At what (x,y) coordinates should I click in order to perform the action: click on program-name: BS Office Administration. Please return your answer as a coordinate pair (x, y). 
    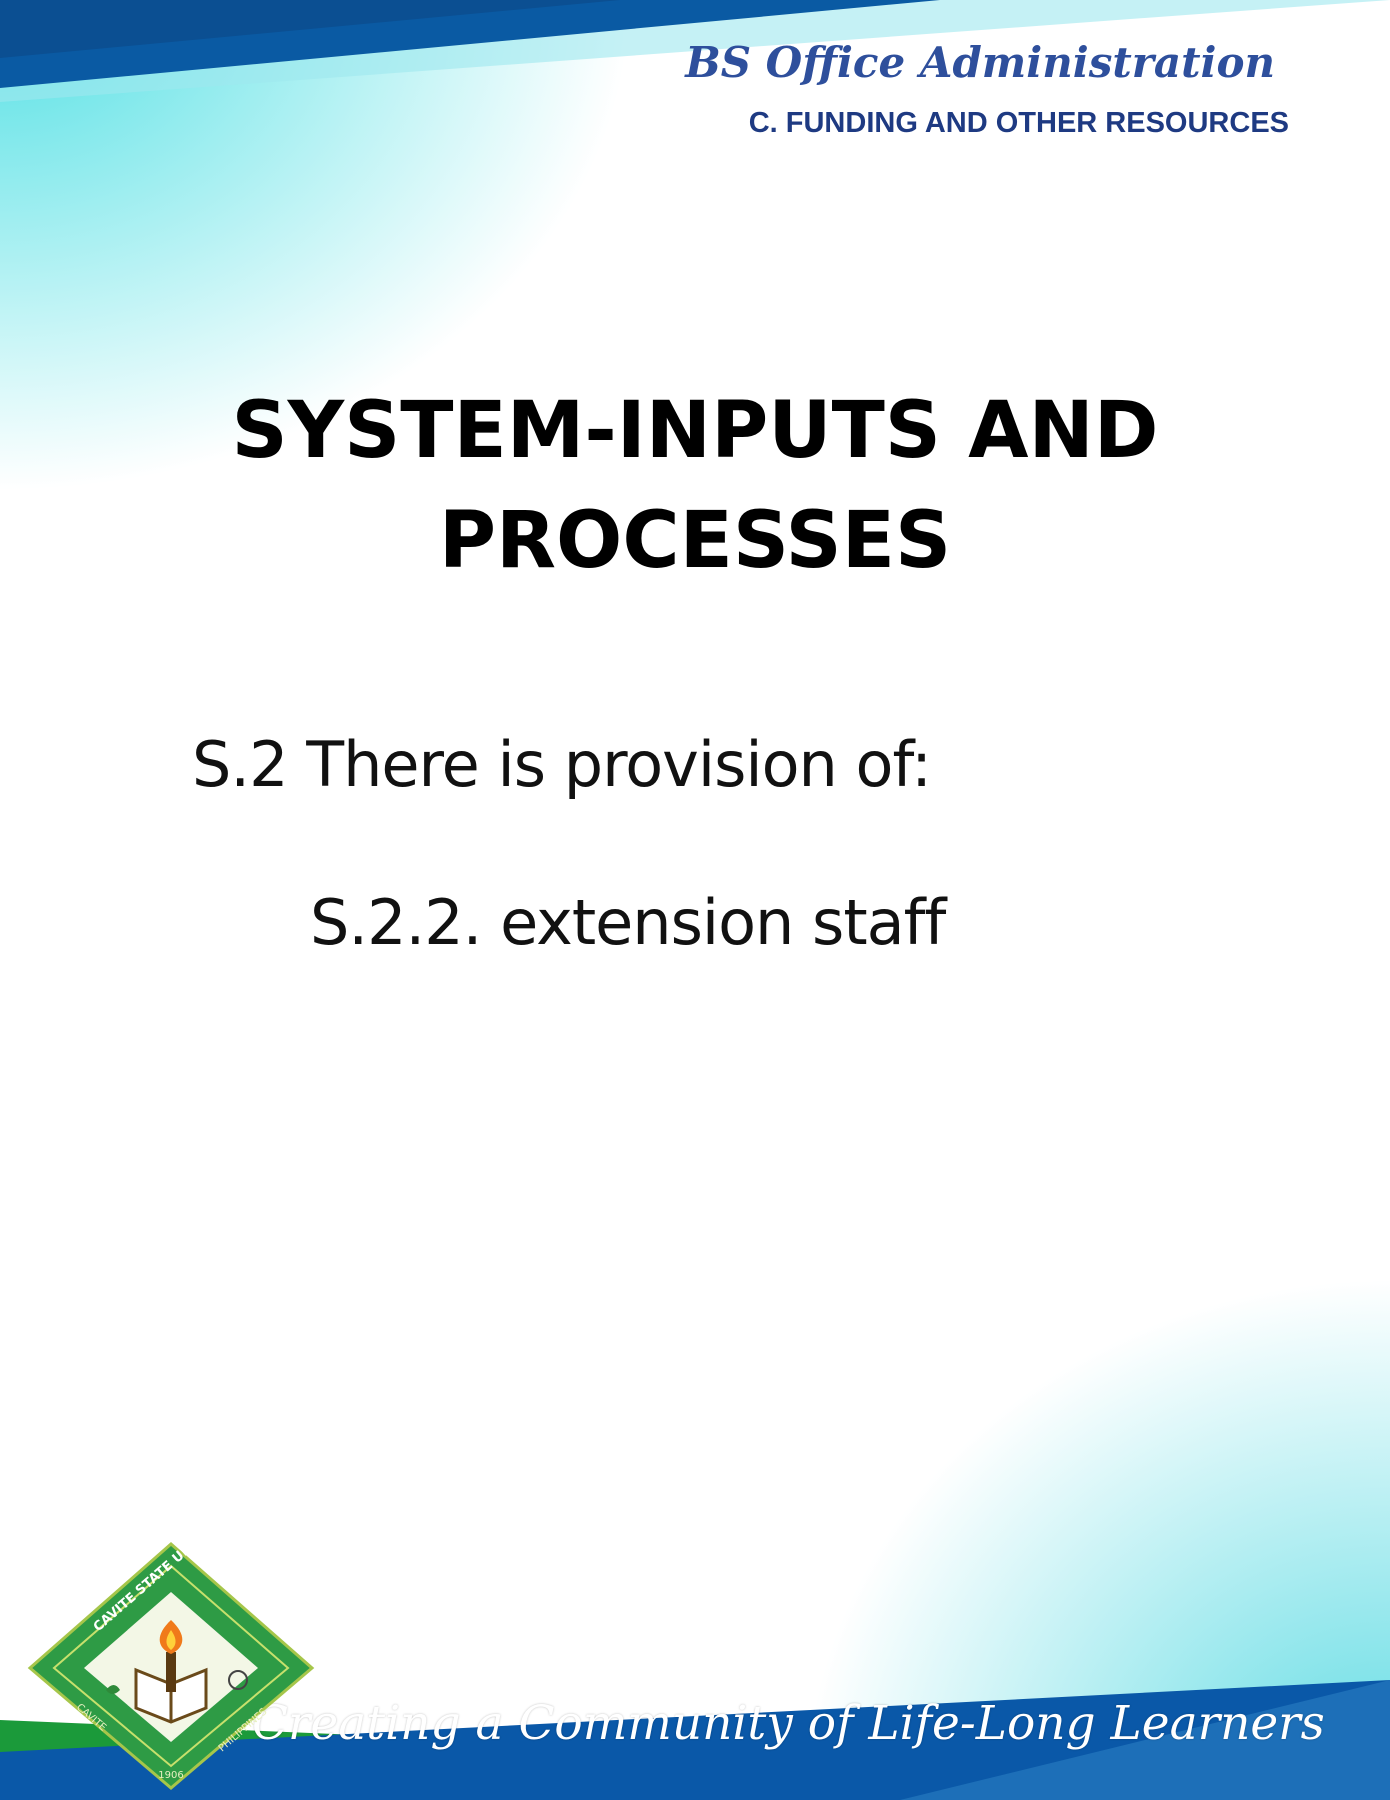
    Looking at the image, I should click on (980, 62).